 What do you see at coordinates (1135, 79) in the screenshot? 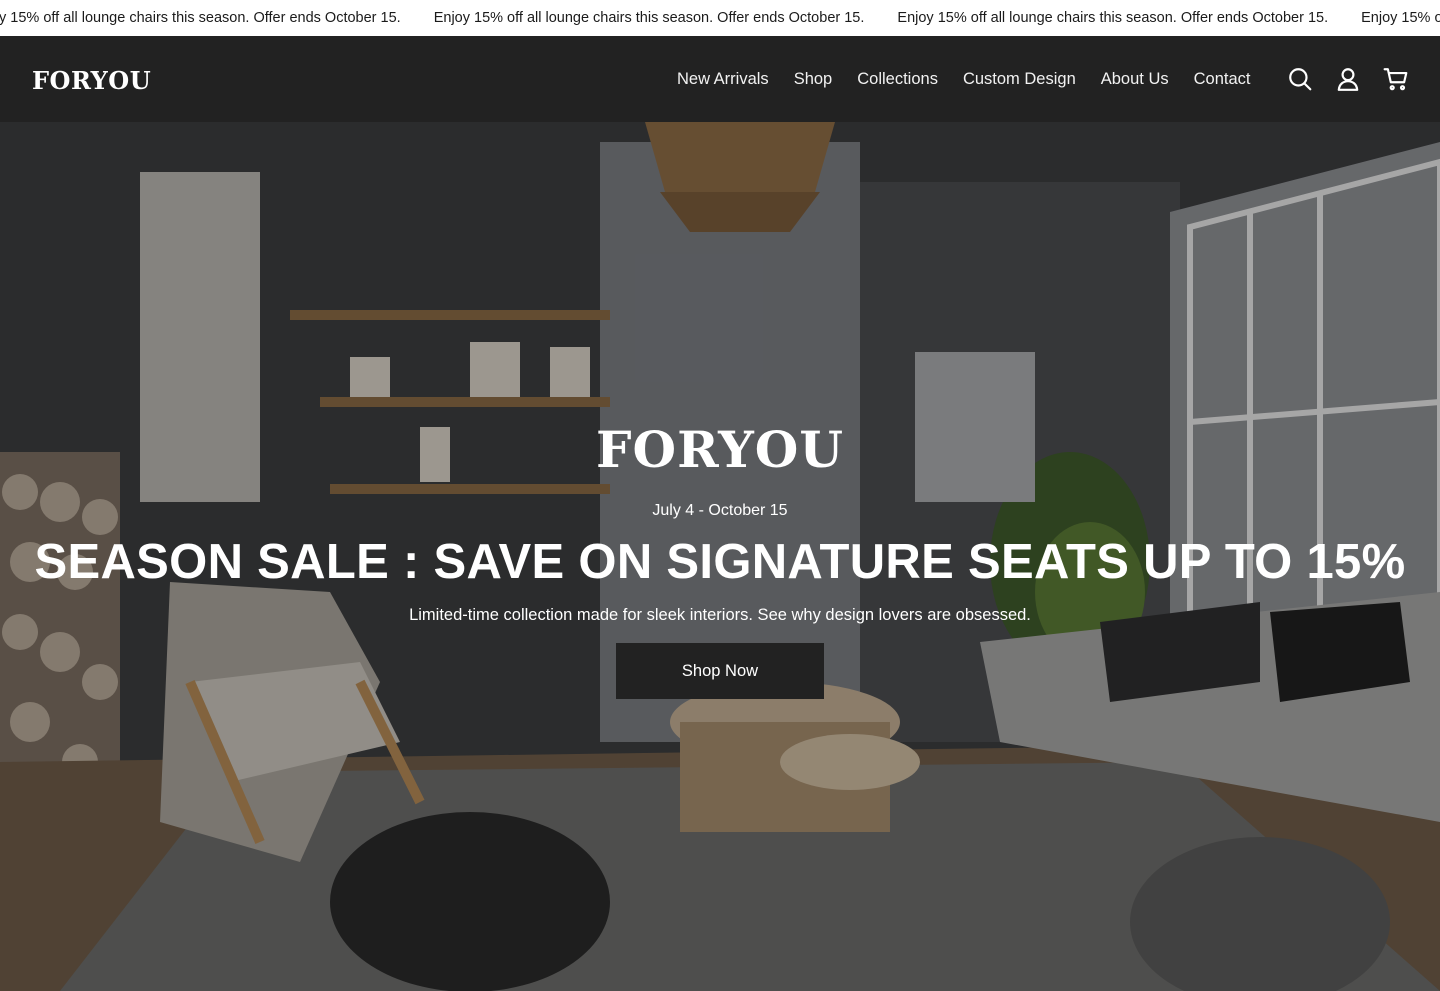
I see `nav-about-us: About Us` at bounding box center [1135, 79].